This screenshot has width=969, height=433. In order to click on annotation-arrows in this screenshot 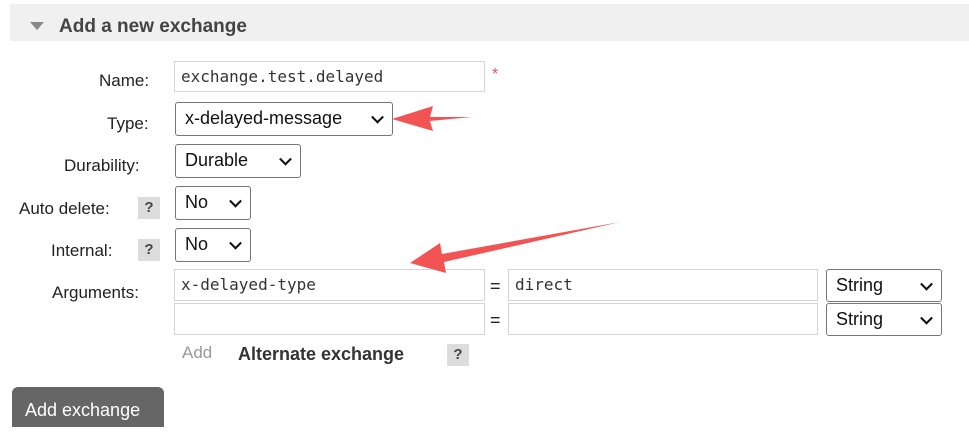, I will do `click(506, 189)`.